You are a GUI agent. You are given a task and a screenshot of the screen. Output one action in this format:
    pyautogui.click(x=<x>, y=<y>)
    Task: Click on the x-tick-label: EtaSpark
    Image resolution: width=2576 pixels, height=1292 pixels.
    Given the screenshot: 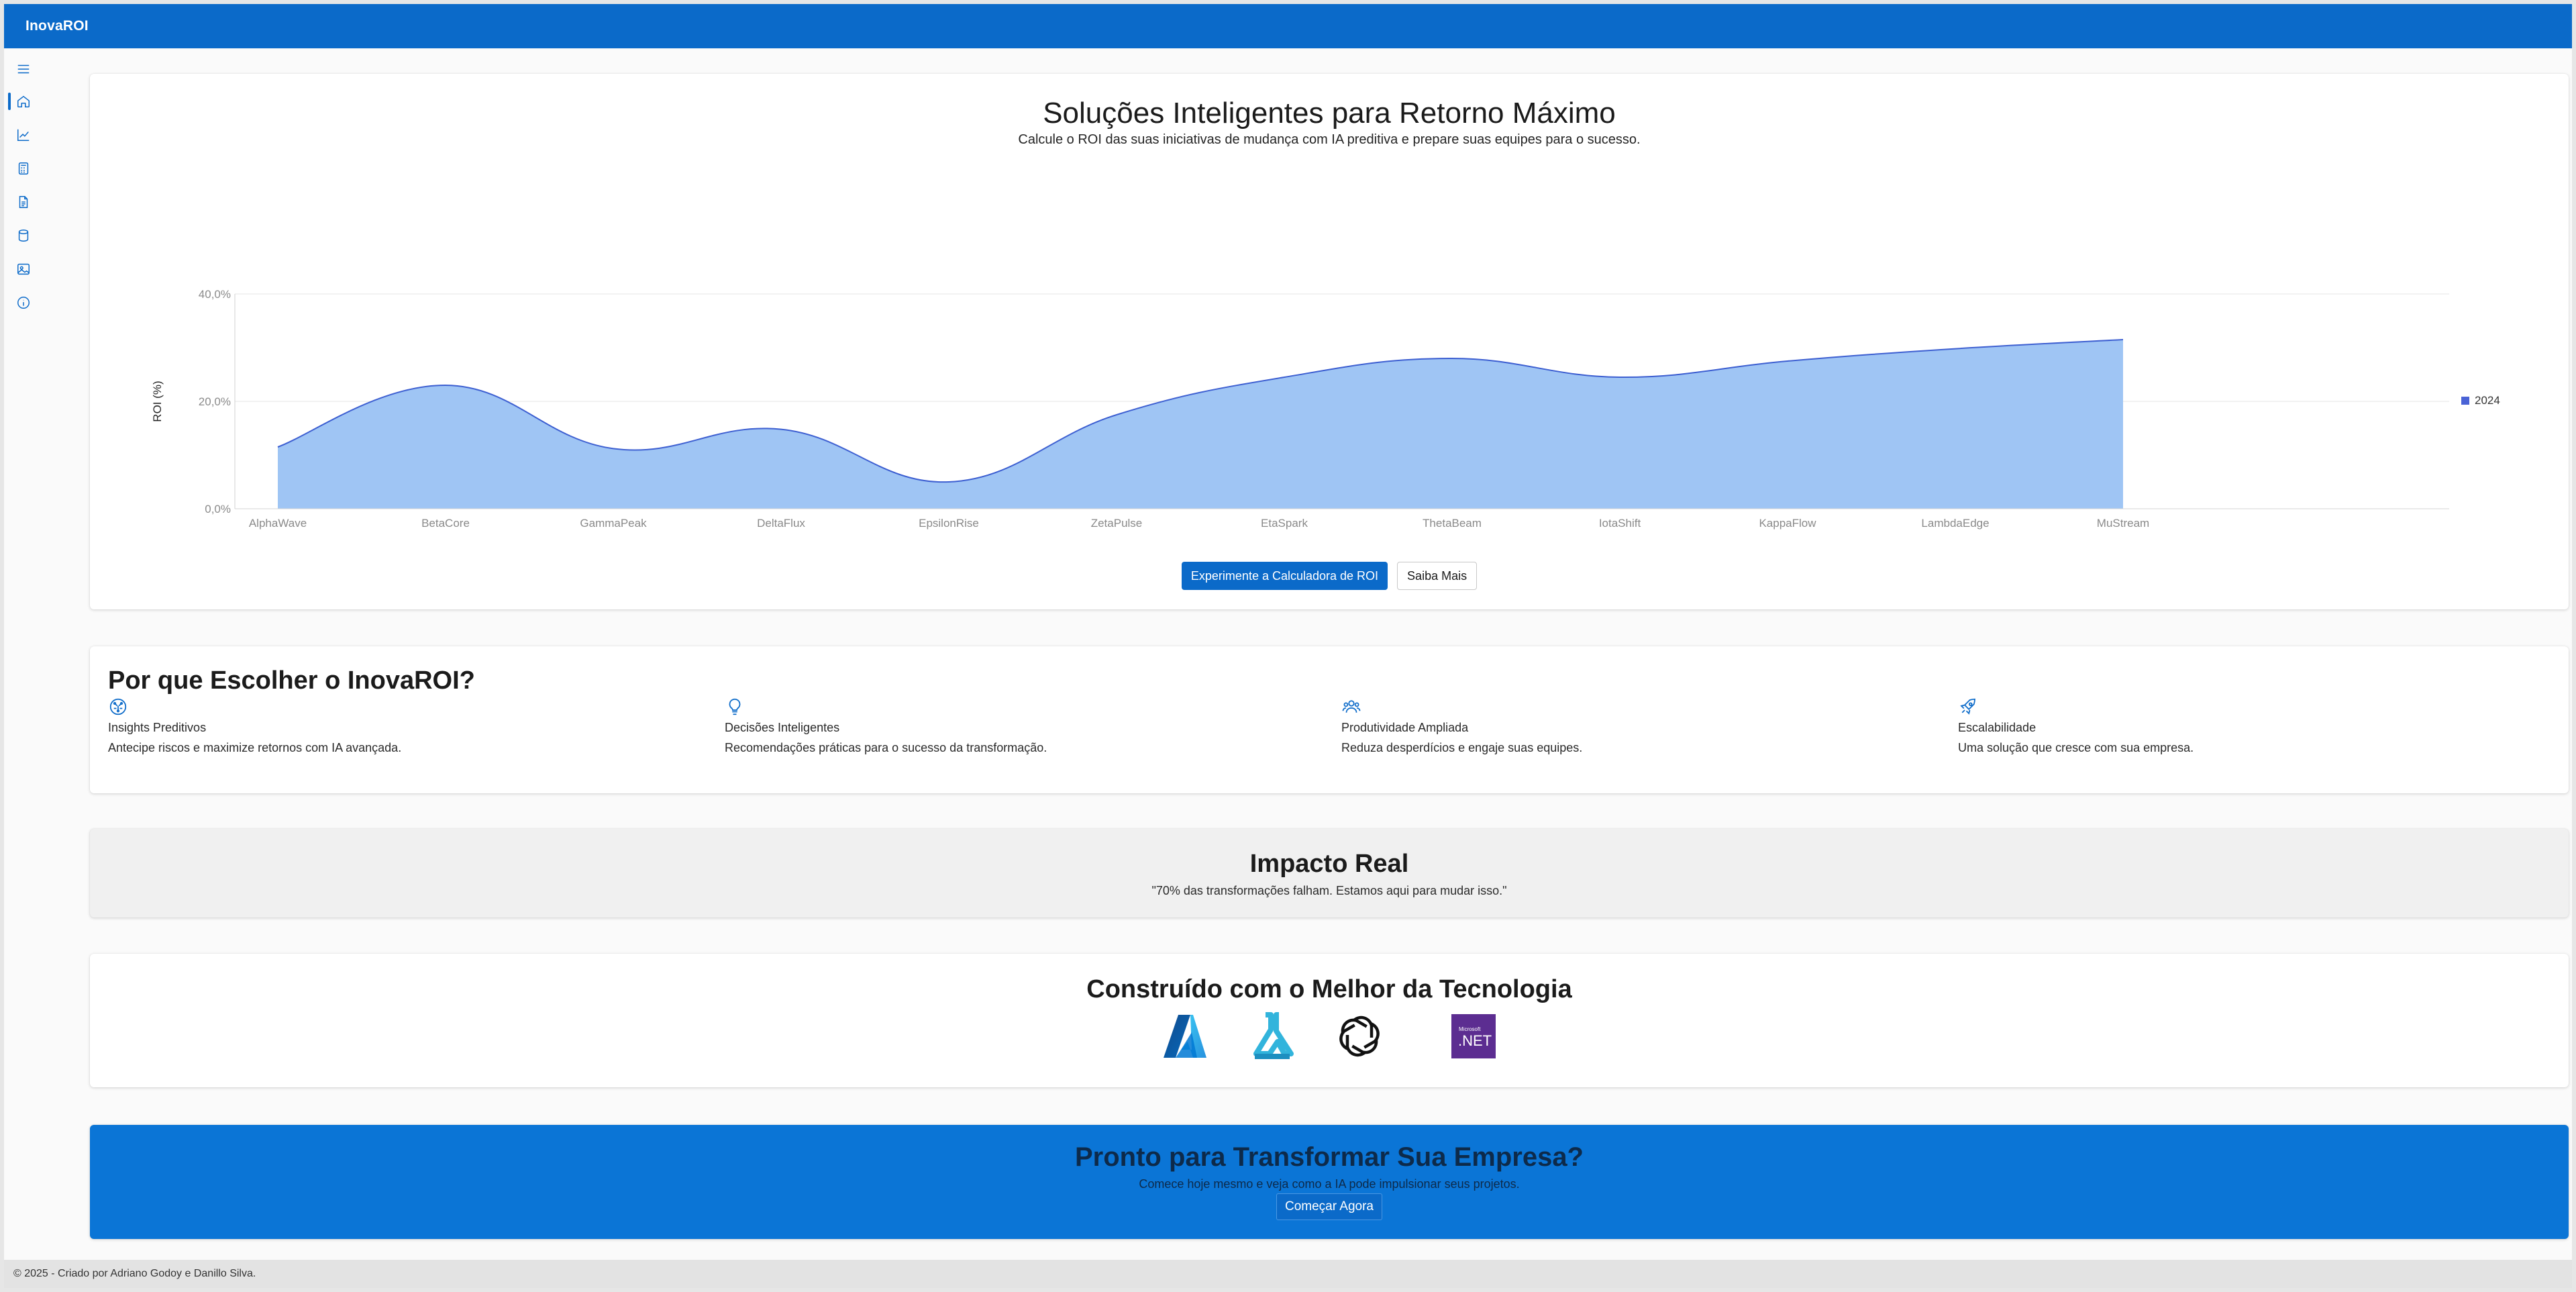 What is the action you would take?
    pyautogui.click(x=1284, y=524)
    